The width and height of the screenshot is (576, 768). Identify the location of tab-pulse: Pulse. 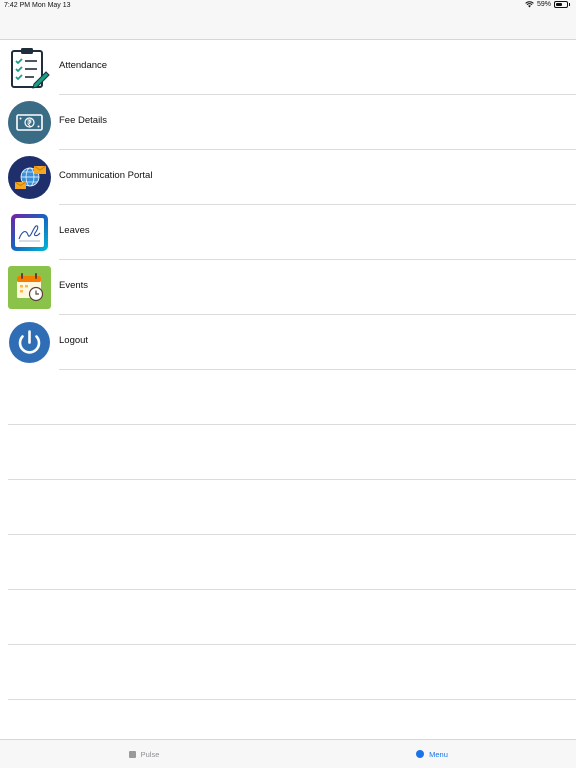
(144, 754).